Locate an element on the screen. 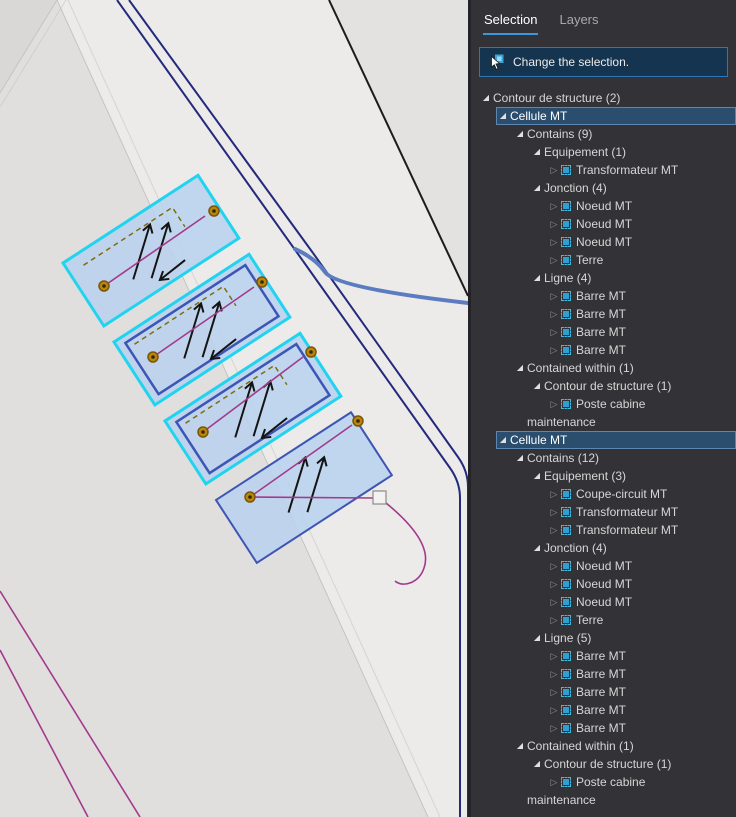  tree-item-label: Jonction (4) is located at coordinates (575, 548).